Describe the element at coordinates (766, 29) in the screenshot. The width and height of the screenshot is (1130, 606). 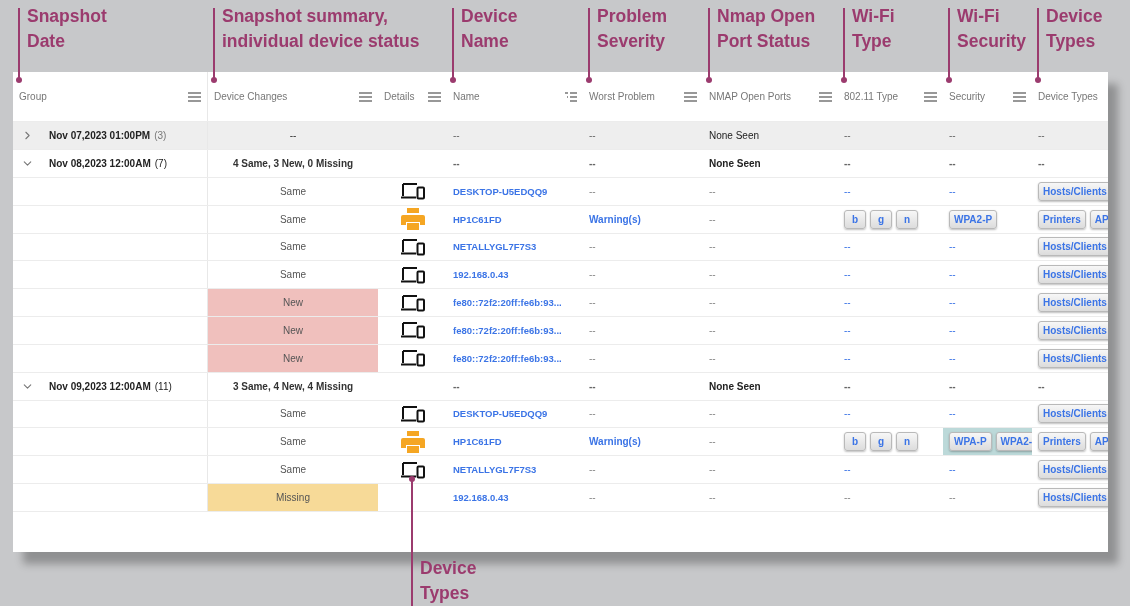
I see `callout-label: Nmap Open Port Status` at that location.